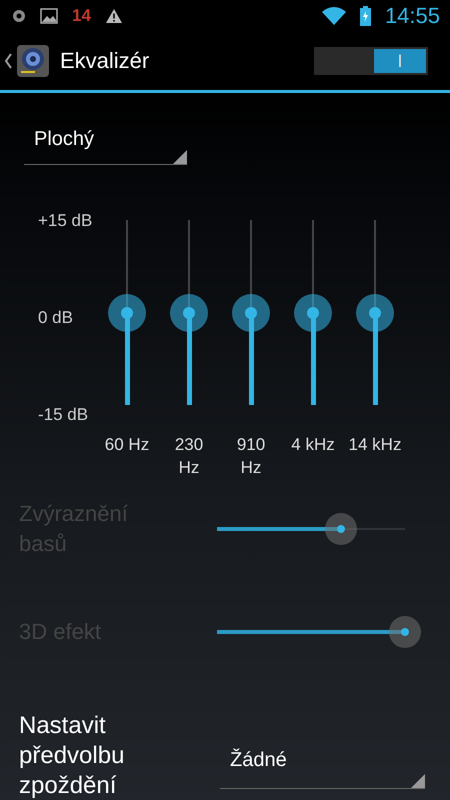 The width and height of the screenshot is (450, 800). I want to click on back-caret-icon, so click(8, 61).